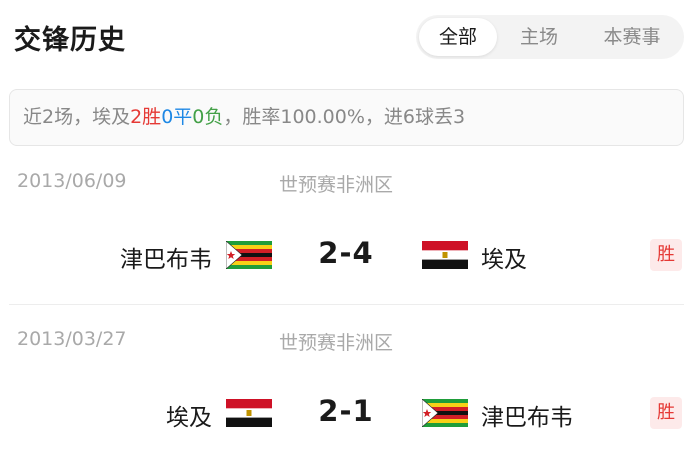 The width and height of the screenshot is (698, 452). What do you see at coordinates (458, 37) in the screenshot?
I see `tab-all: 全部` at bounding box center [458, 37].